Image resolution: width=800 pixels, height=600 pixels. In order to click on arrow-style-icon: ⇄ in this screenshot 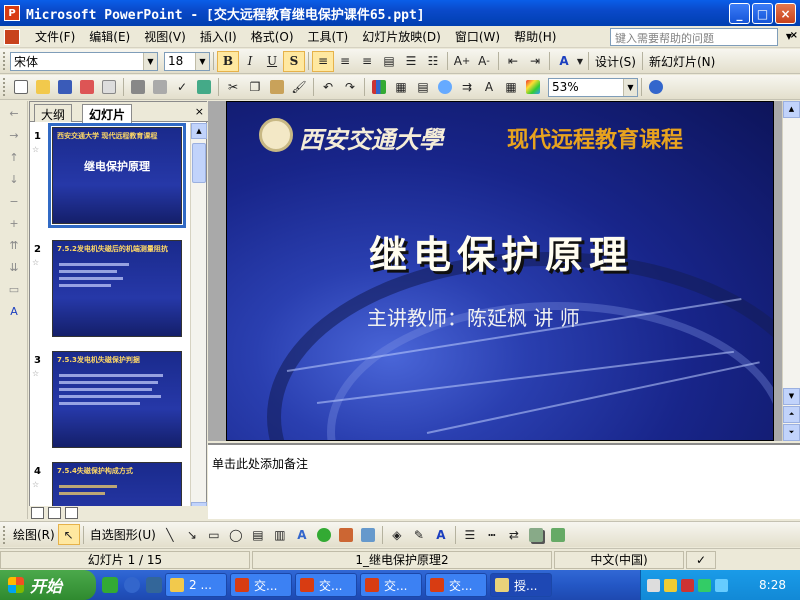, I will do `click(514, 534)`.